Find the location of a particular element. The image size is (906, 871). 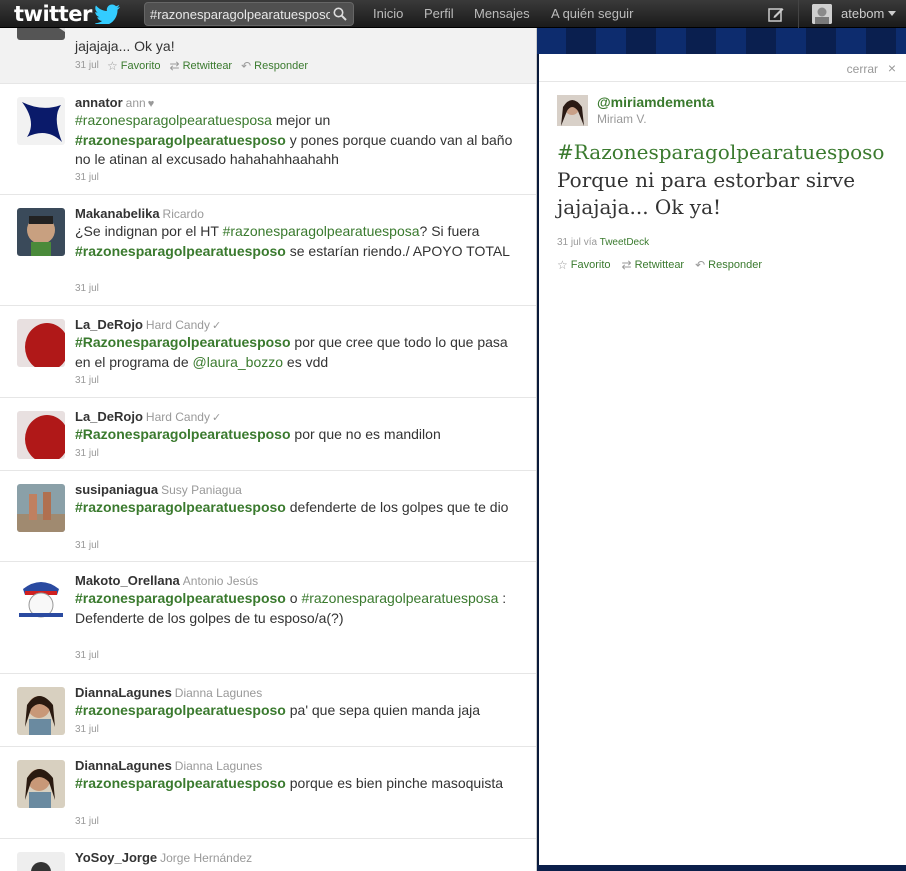

detail-date: 31 jul is located at coordinates (569, 242).